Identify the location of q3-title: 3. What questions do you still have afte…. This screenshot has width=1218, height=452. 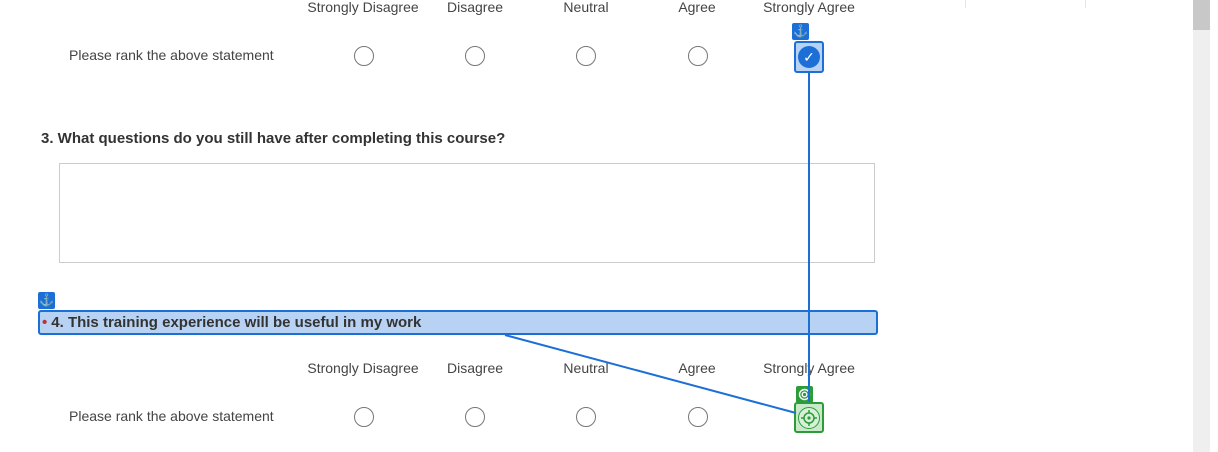
(273, 138).